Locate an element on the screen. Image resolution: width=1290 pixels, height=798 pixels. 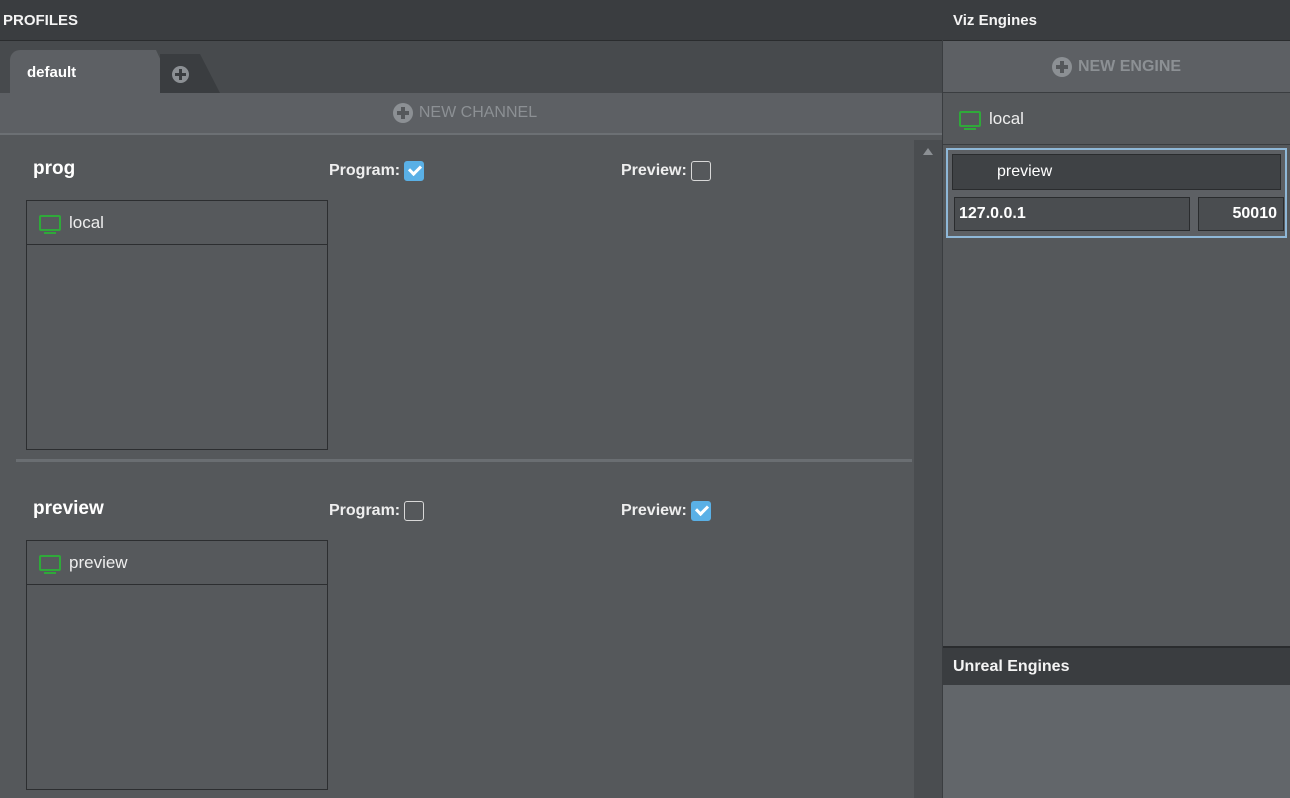
new-engine-button: NEW ENGINE is located at coordinates (1116, 67).